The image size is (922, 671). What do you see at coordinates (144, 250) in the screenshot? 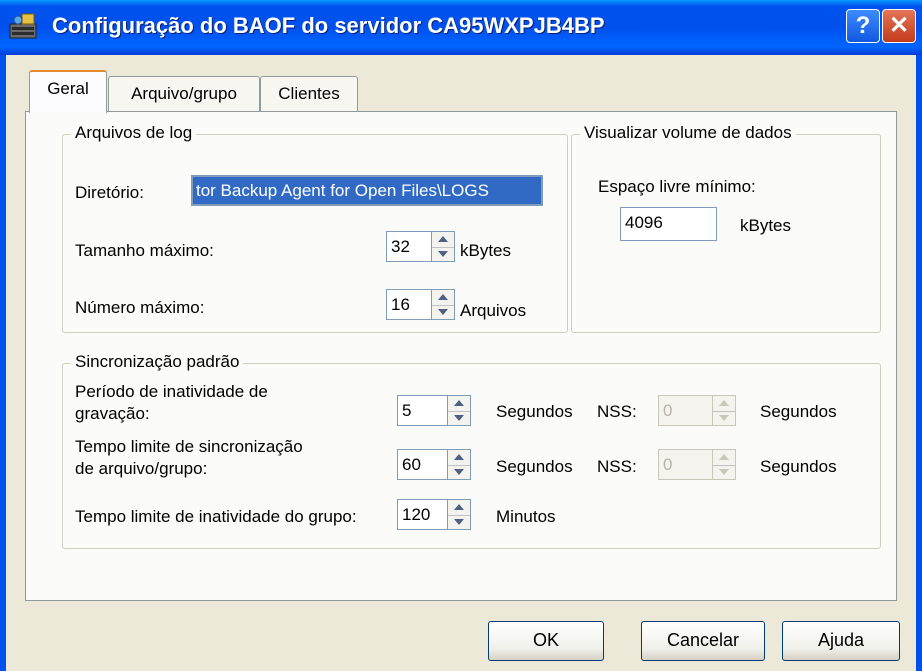
I see `max-size-label: Tamanho máximo:` at bounding box center [144, 250].